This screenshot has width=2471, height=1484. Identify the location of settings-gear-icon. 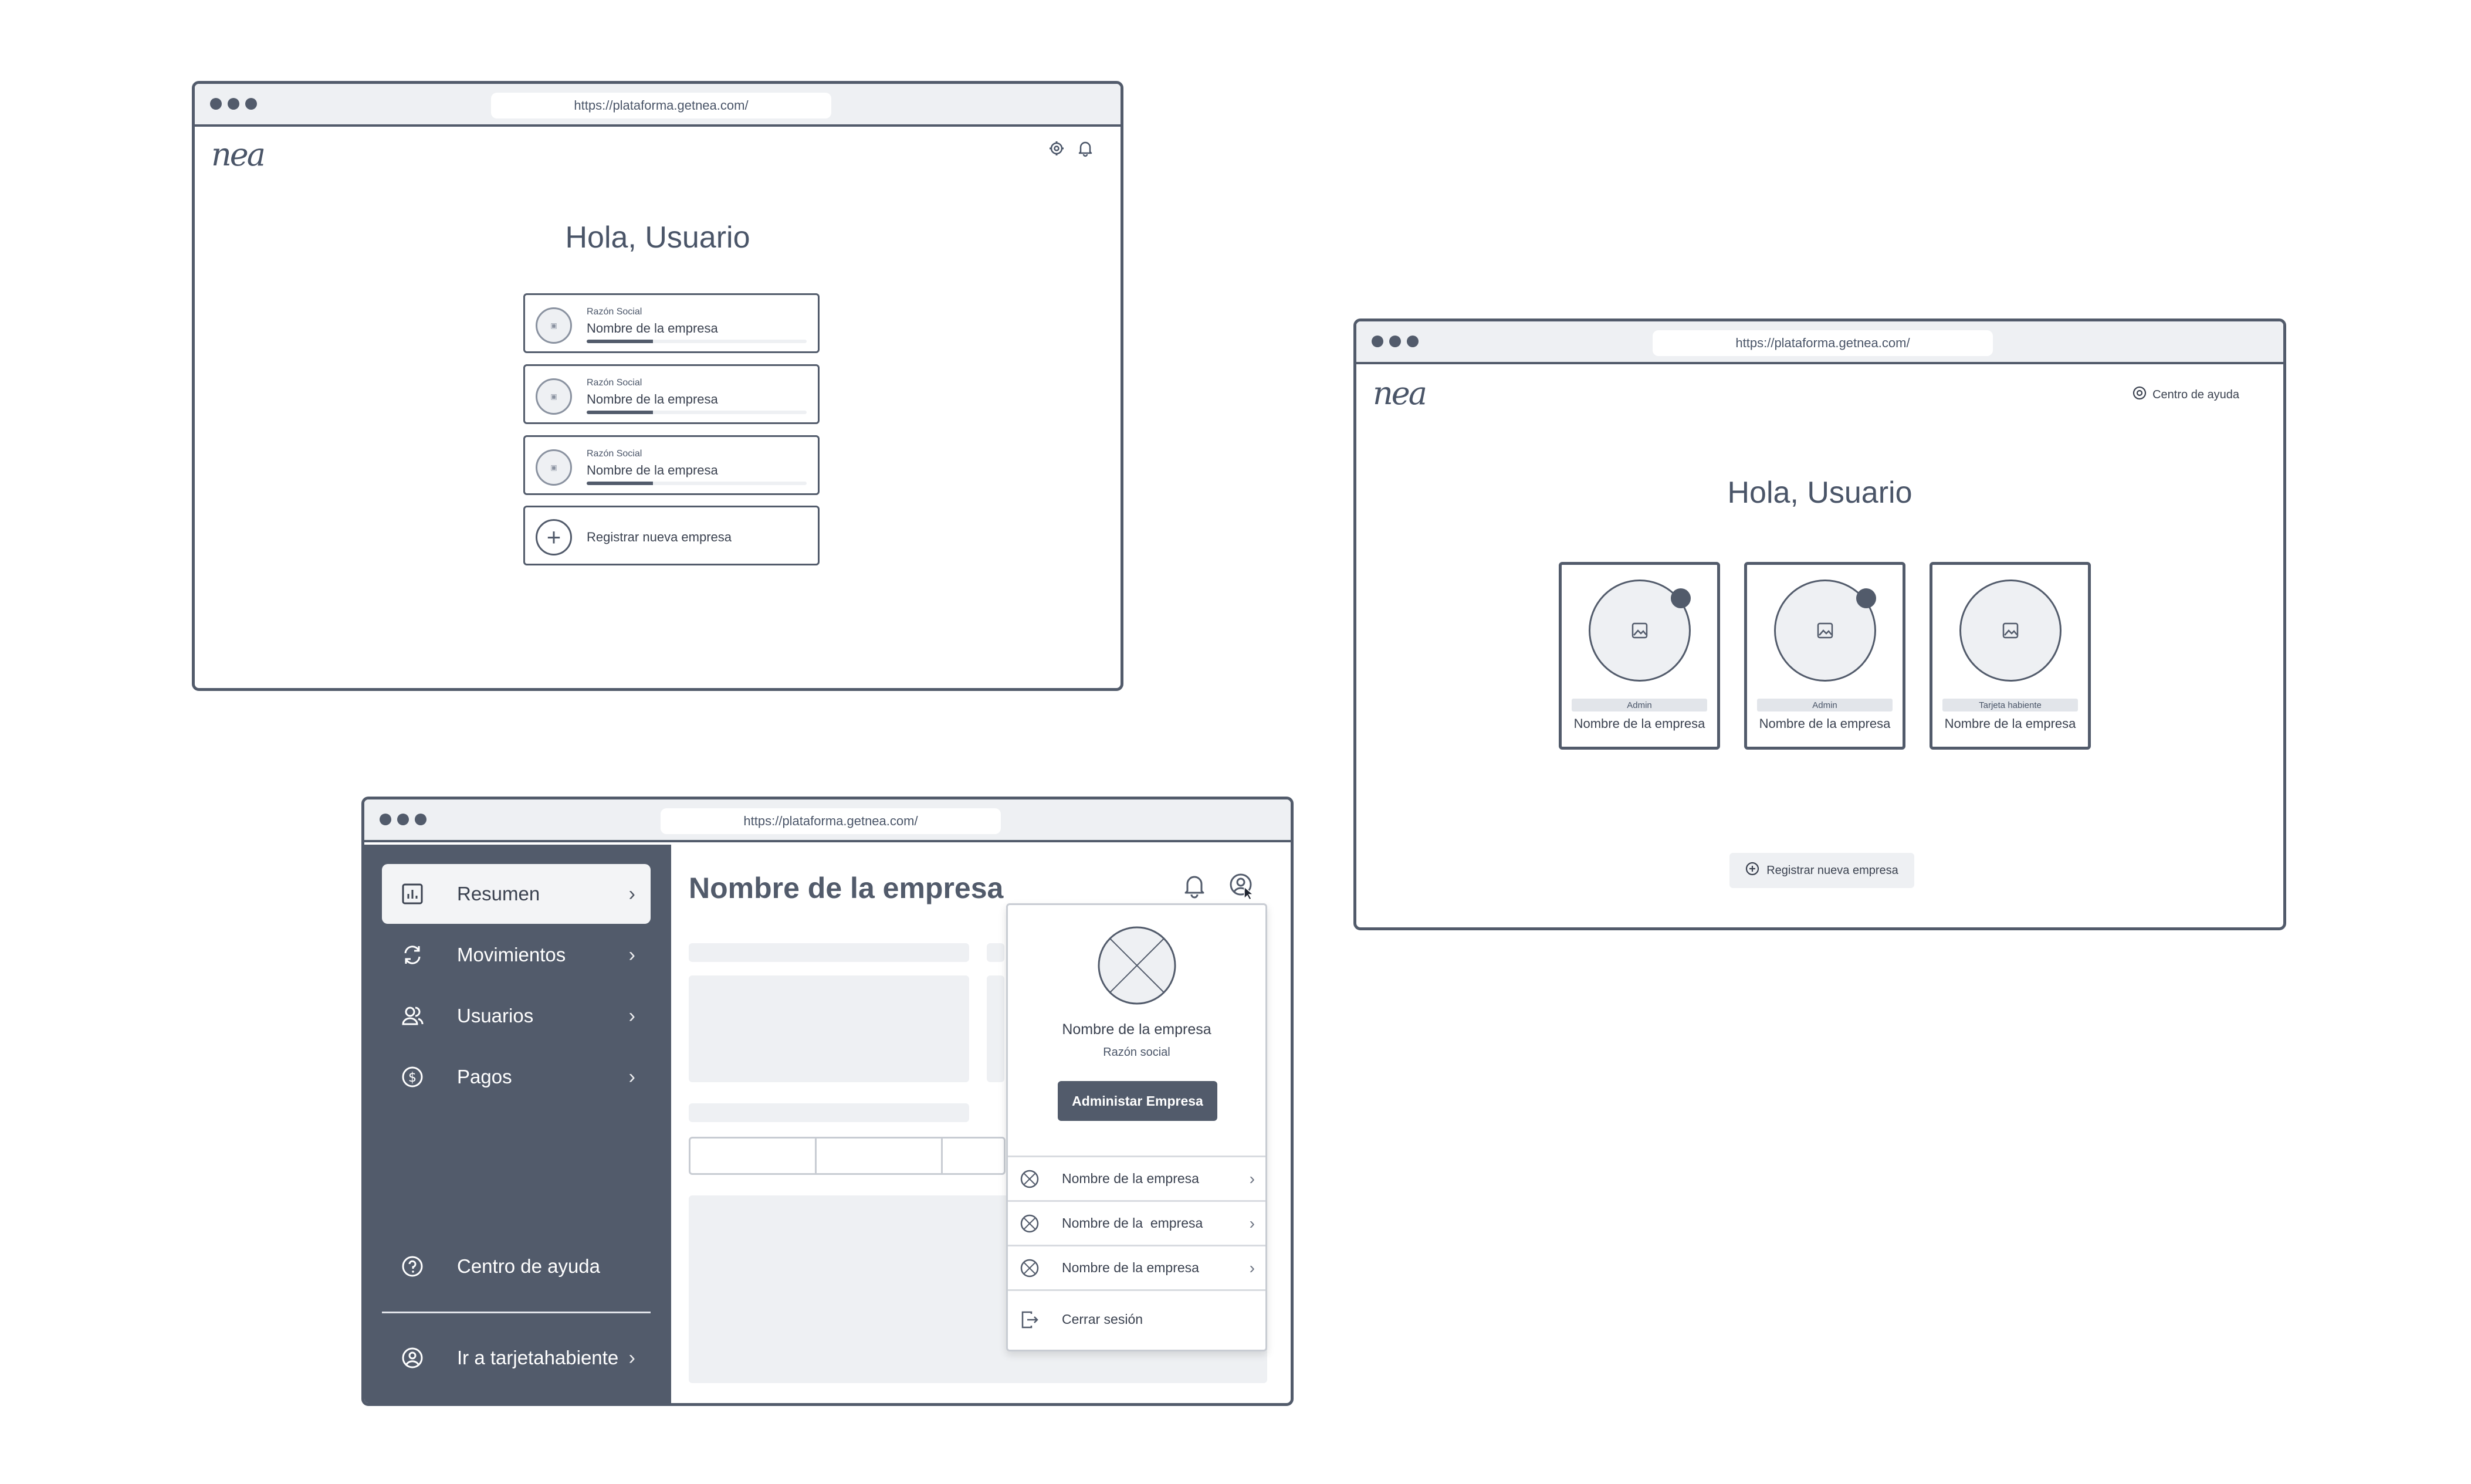
(1056, 148).